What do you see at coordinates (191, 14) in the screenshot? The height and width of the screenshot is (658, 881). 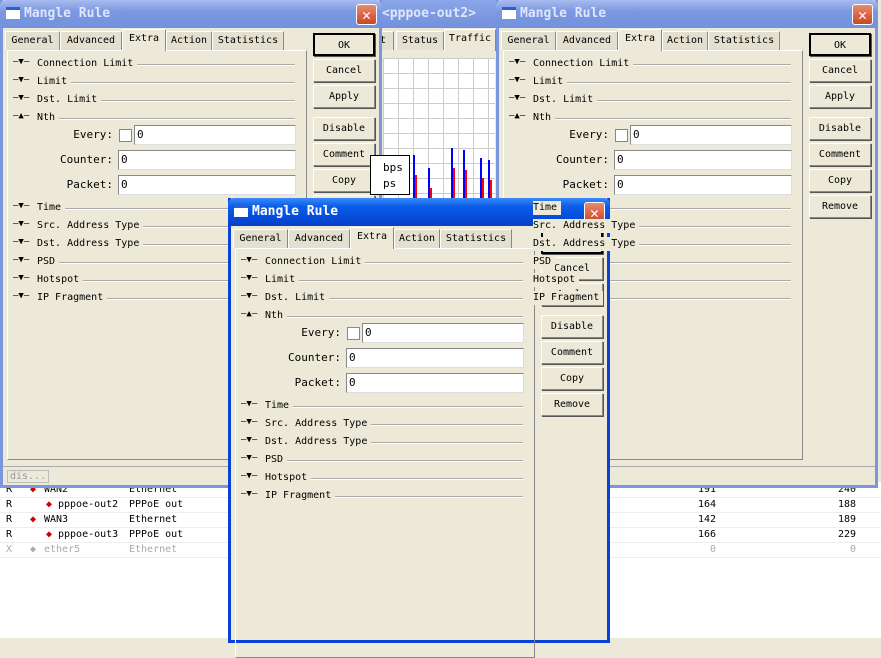 I see `left-titlebar: Mangle Rule ✕` at bounding box center [191, 14].